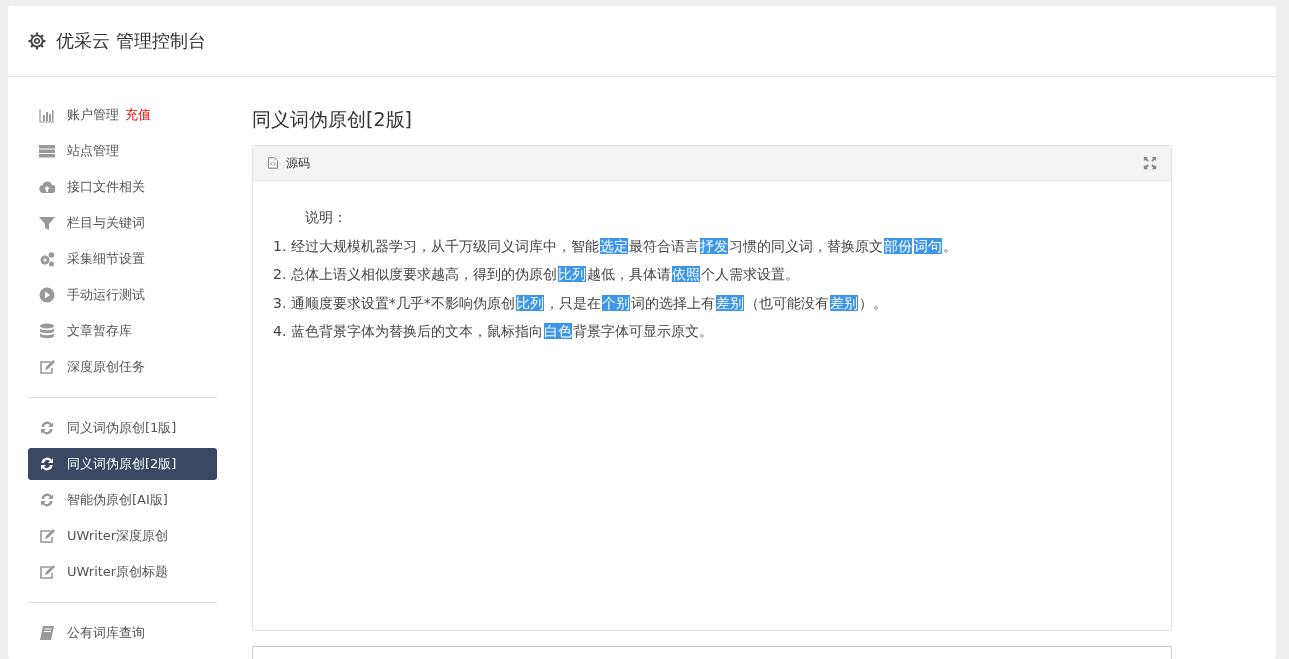  What do you see at coordinates (106, 187) in the screenshot?
I see `item-label: 接口文件相关` at bounding box center [106, 187].